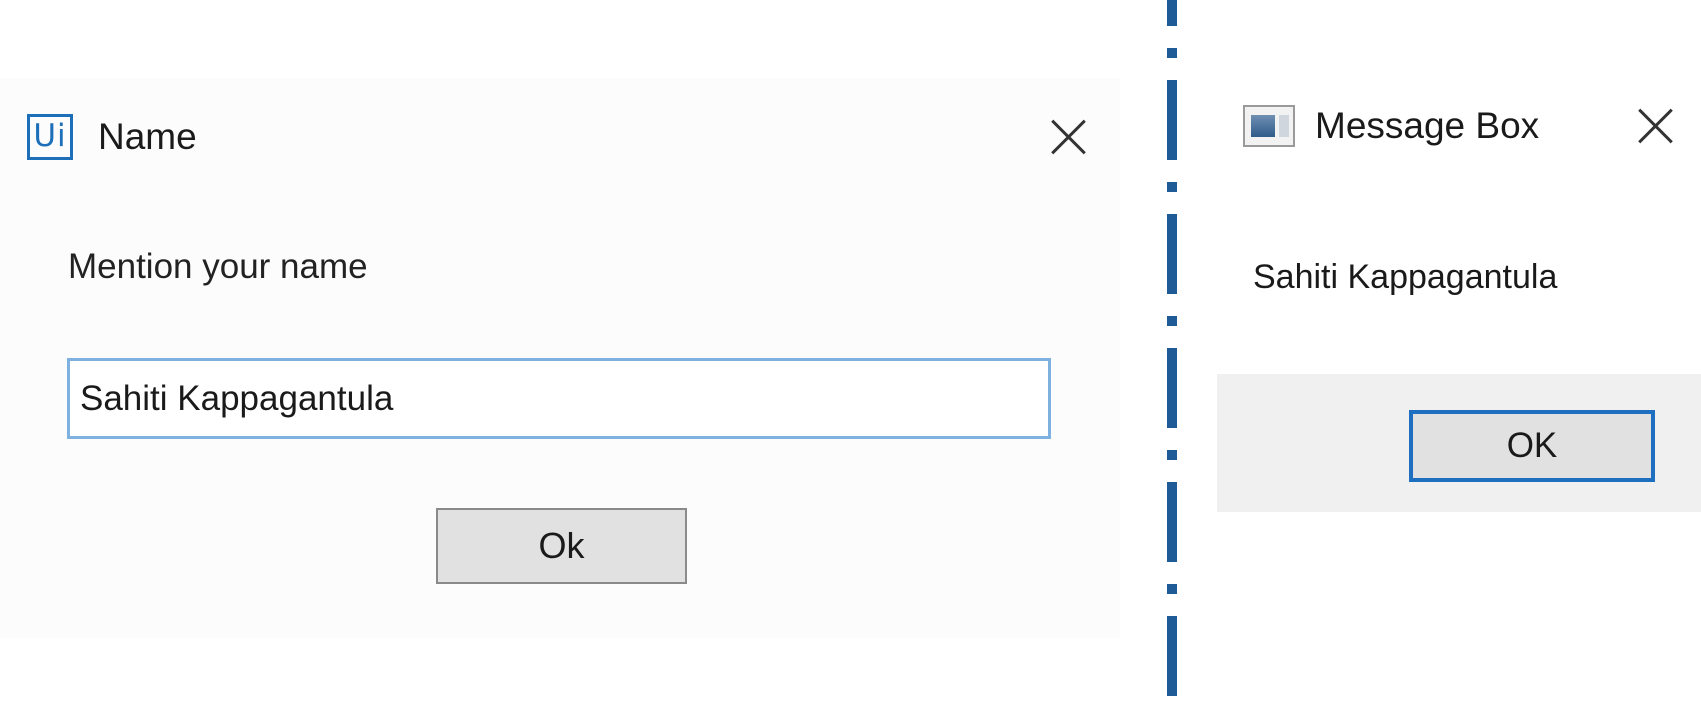  I want to click on button-bar: OK, so click(1459, 443).